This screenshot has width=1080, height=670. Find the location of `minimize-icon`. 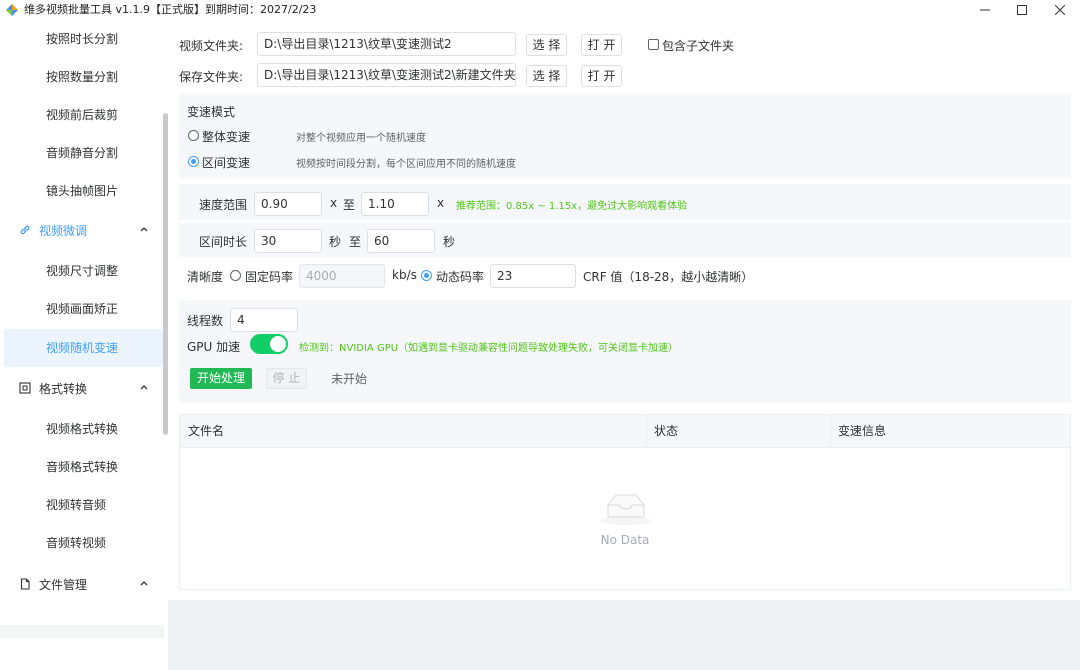

minimize-icon is located at coordinates (985, 10).